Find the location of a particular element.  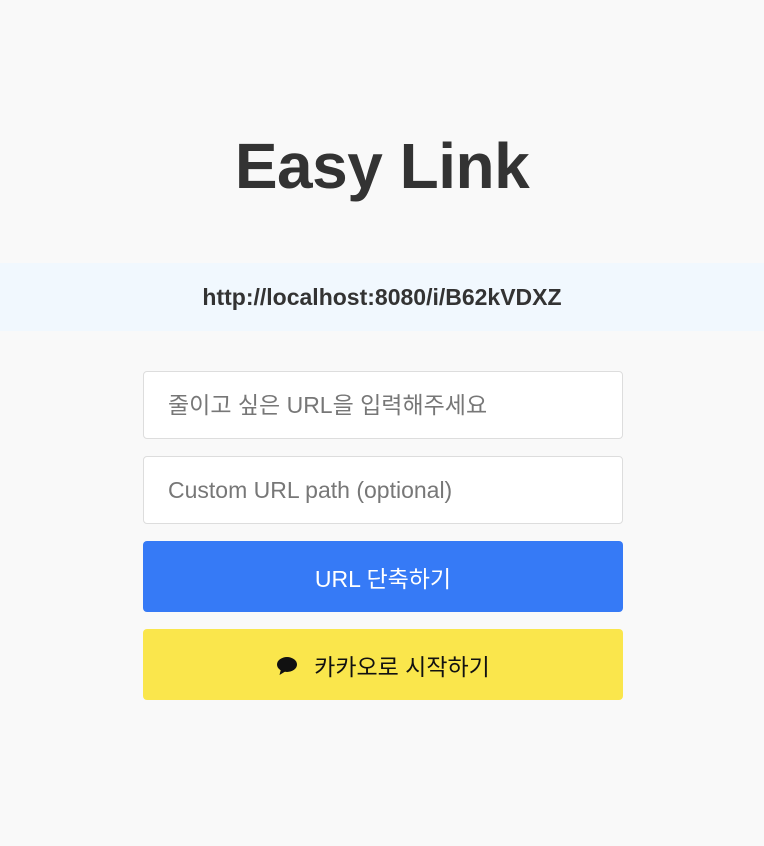

shorten-button: URL 단축하기 is located at coordinates (383, 576).